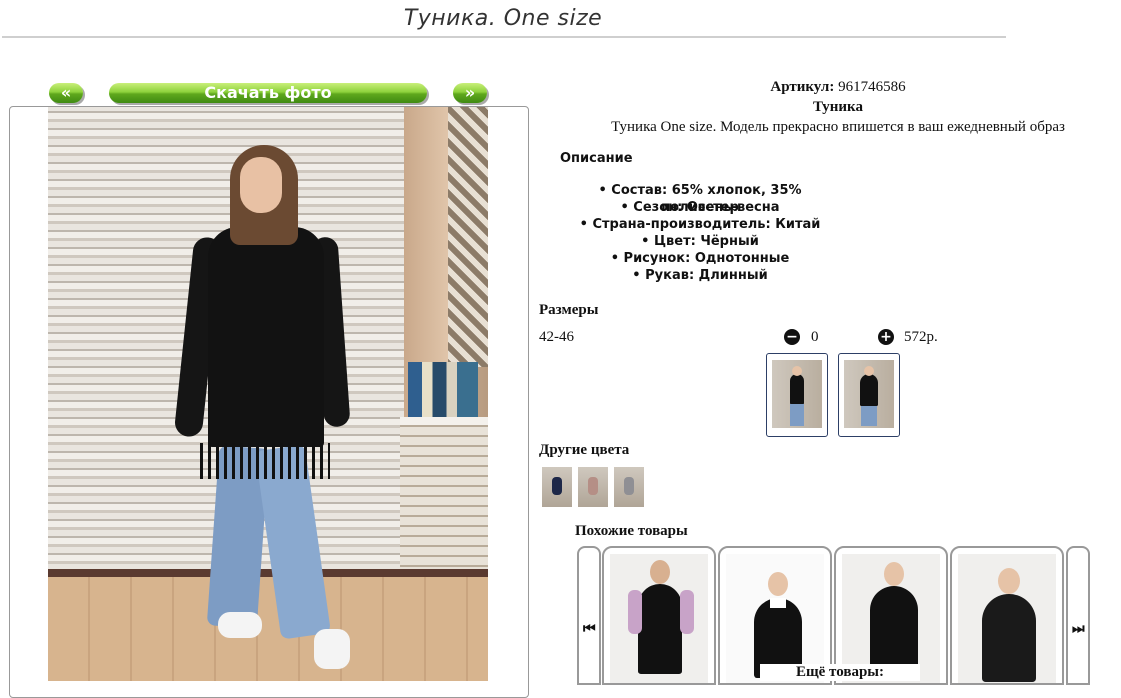 The height and width of the screenshot is (698, 1121). I want to click on next-photo-button: », so click(470, 93).